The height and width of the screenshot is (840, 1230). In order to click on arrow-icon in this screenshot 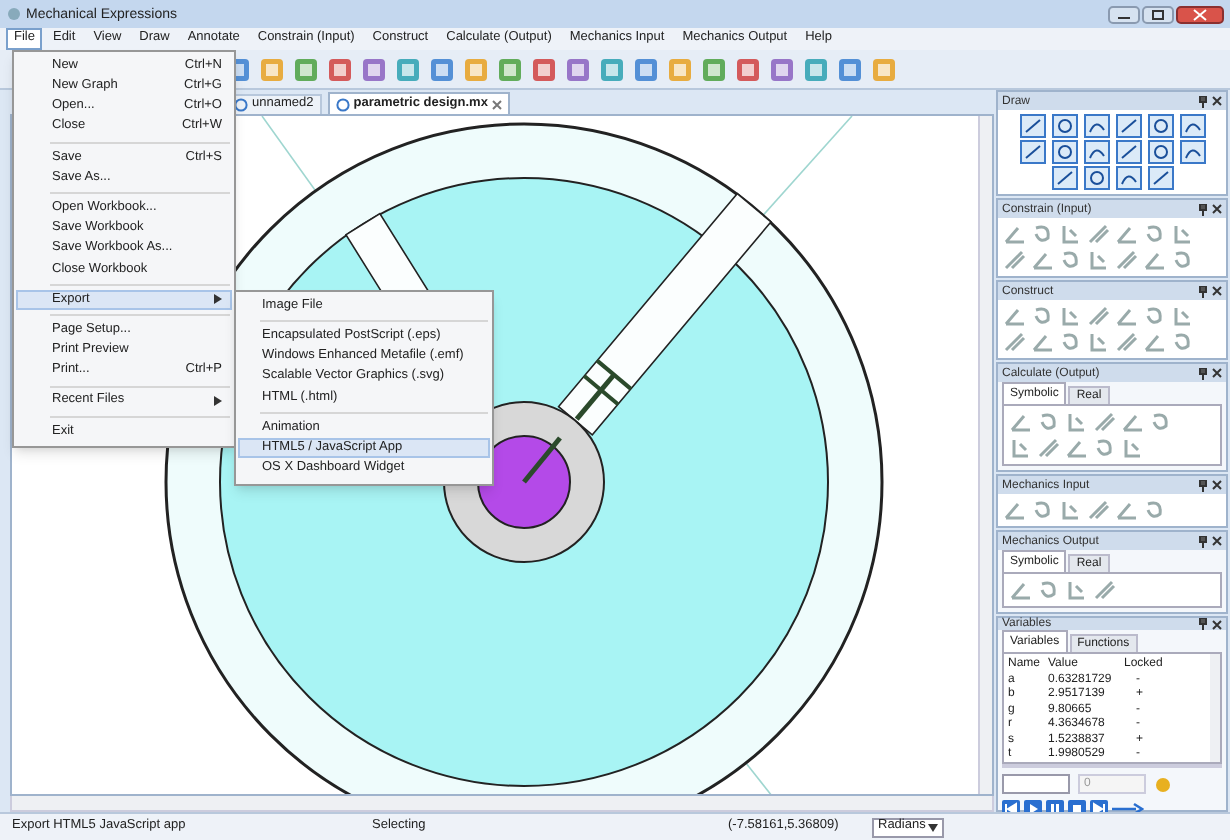, I will do `click(1128, 809)`.